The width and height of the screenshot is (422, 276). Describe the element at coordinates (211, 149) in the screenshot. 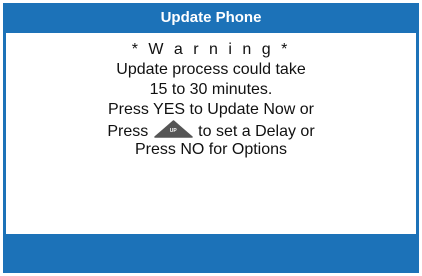

I see `no-instruction: Press NO for Options` at that location.